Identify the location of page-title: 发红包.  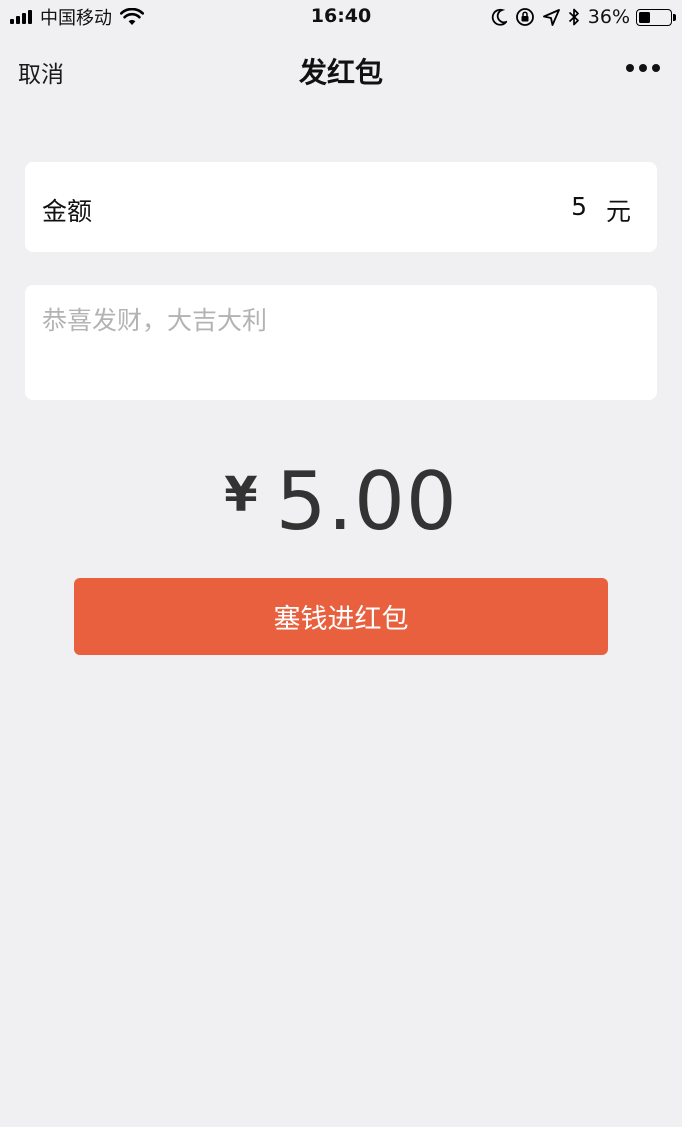
(340, 72).